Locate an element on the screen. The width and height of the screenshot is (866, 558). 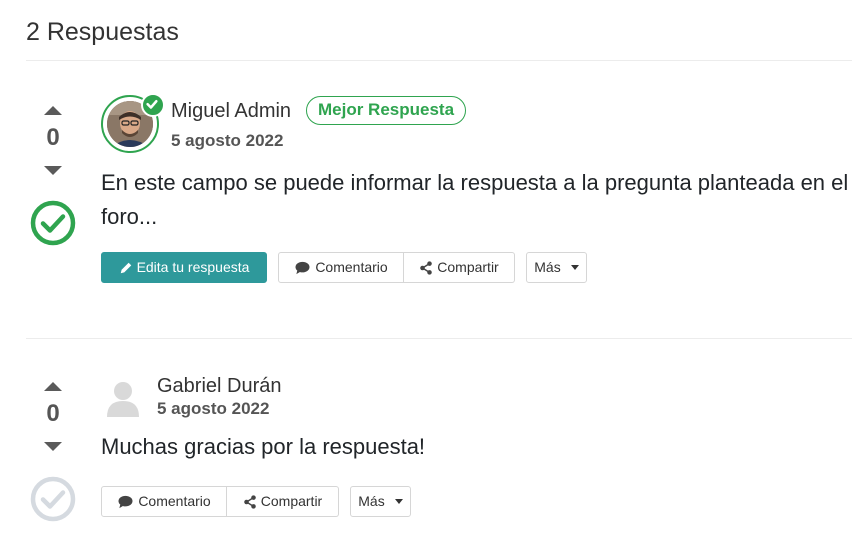
pencil-icon is located at coordinates (125, 267).